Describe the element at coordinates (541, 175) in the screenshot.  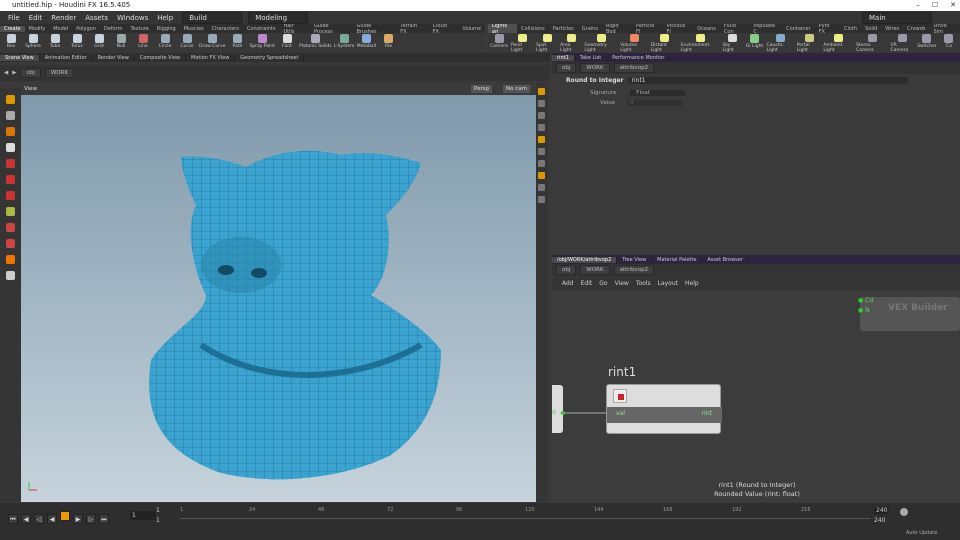
I see `grid-icon` at that location.